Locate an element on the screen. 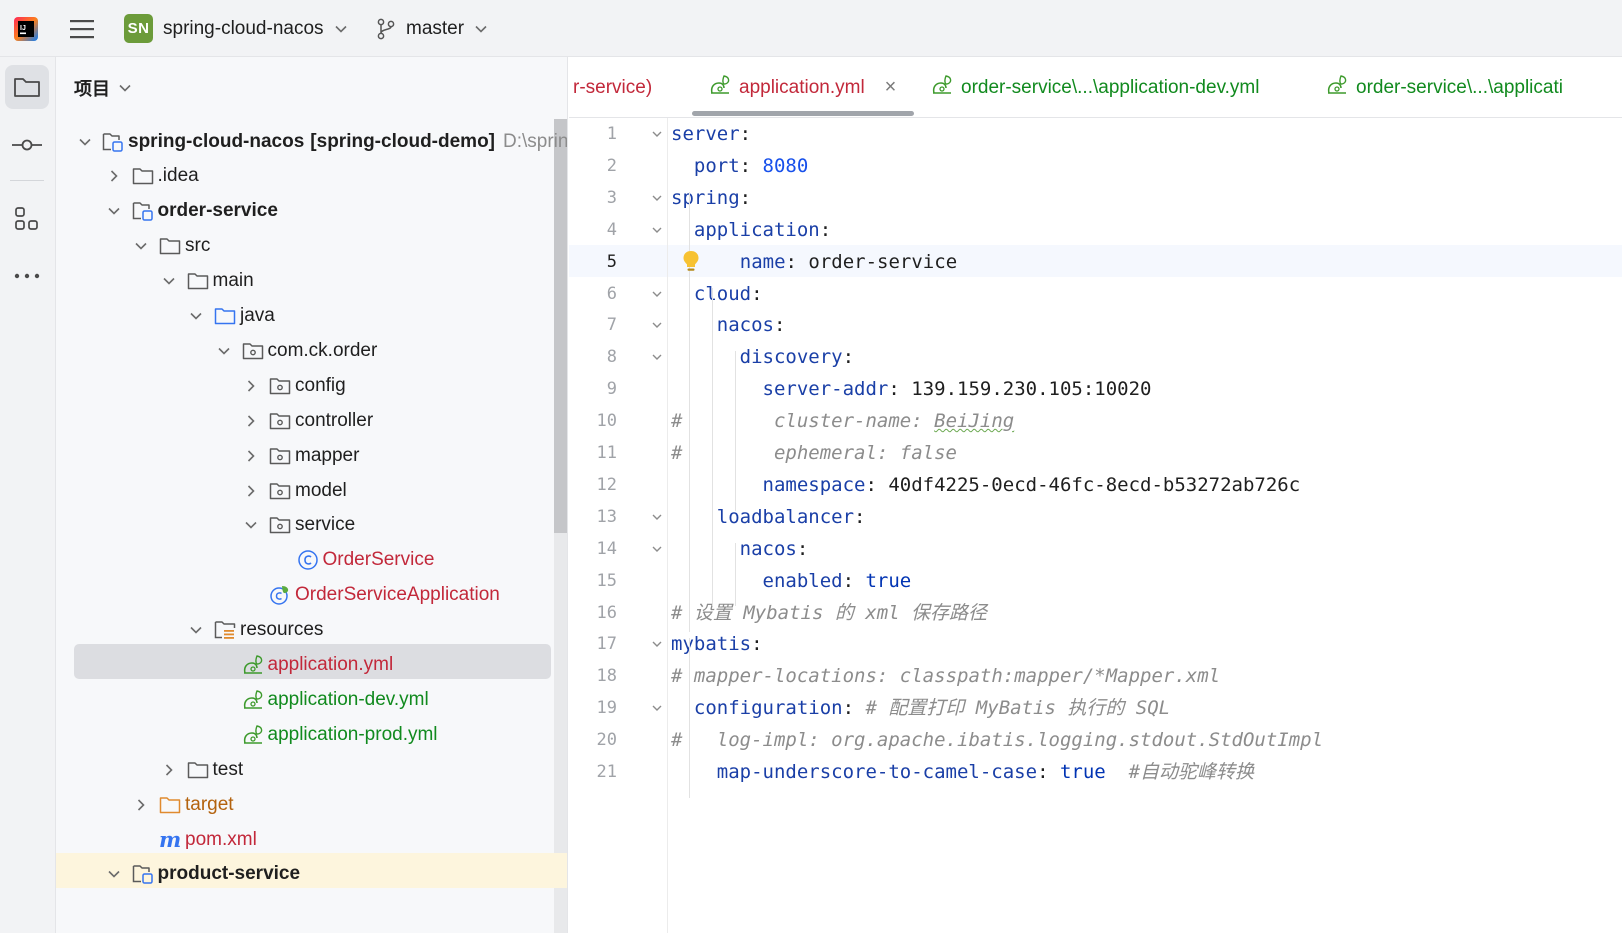 The height and width of the screenshot is (933, 1622). tree-folder-java: java is located at coordinates (311, 316).